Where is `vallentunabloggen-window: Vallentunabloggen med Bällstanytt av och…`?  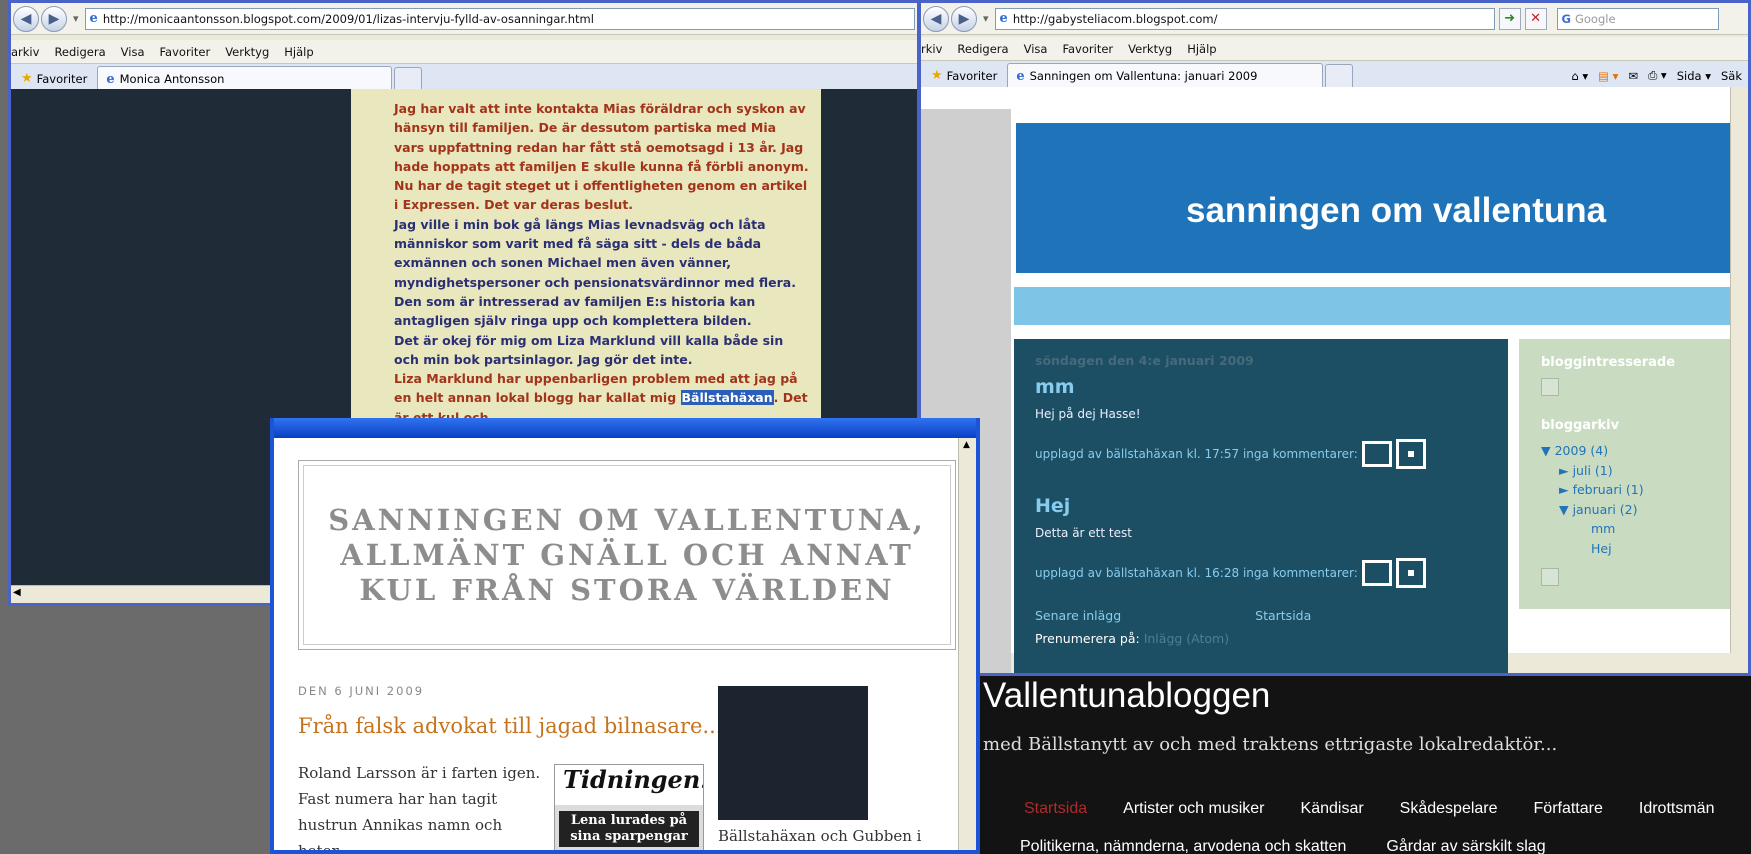 vallentunabloggen-window: Vallentunabloggen med Bällstanytt av och… is located at coordinates (1365, 765).